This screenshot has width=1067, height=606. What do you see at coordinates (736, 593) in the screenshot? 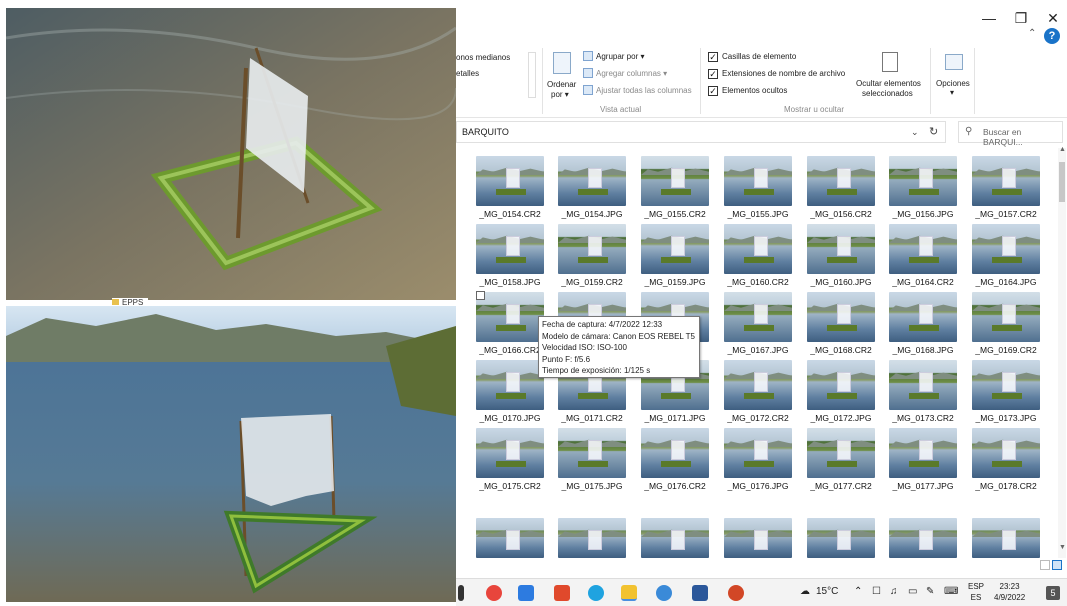
I see `powerpoint-icon` at bounding box center [736, 593].